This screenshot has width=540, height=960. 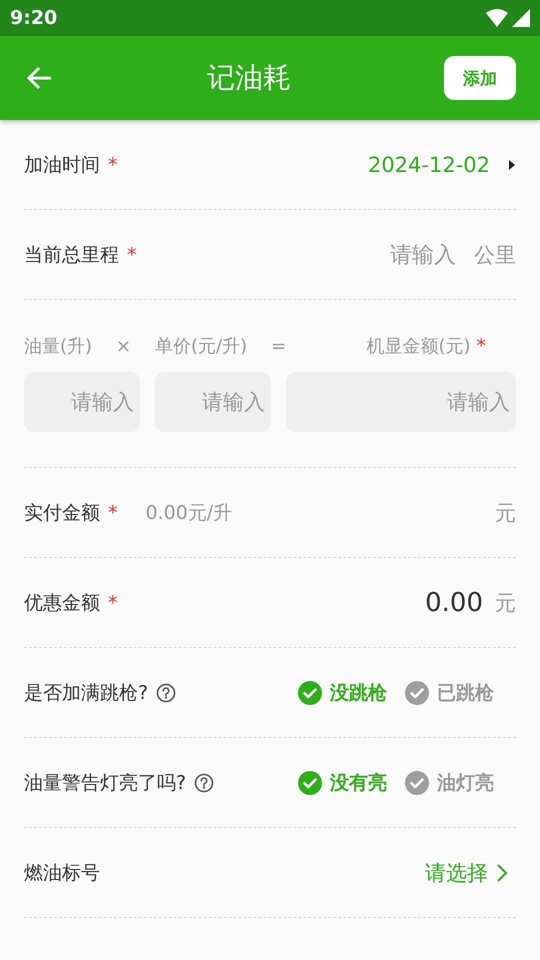 I want to click on wifi-icon, so click(x=497, y=18).